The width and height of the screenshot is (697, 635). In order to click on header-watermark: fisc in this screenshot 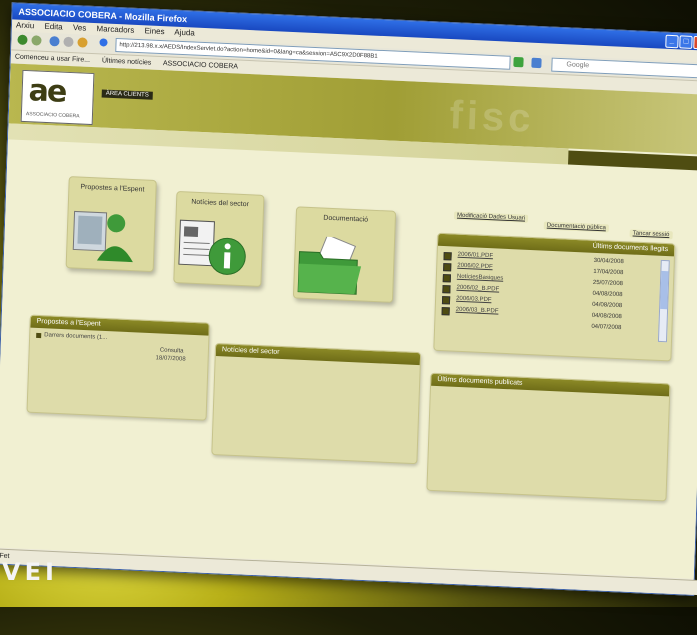, I will do `click(492, 117)`.